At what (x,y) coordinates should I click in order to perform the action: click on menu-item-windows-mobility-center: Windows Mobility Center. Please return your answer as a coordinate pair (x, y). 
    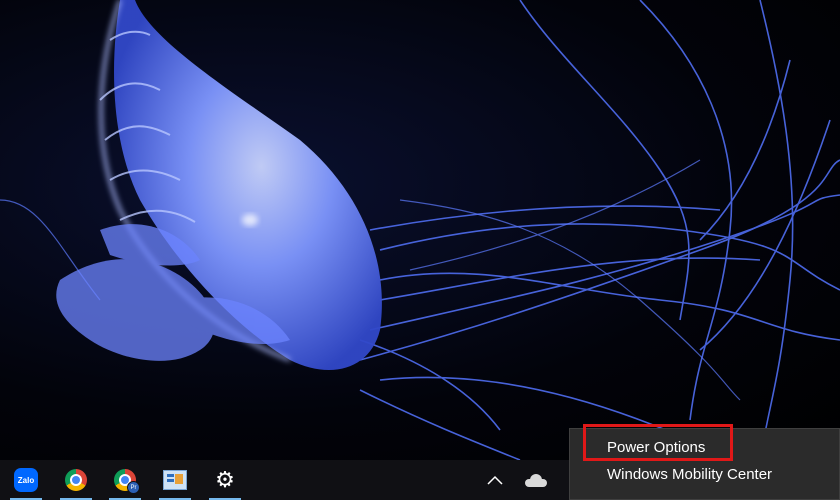
    Looking at the image, I should click on (704, 474).